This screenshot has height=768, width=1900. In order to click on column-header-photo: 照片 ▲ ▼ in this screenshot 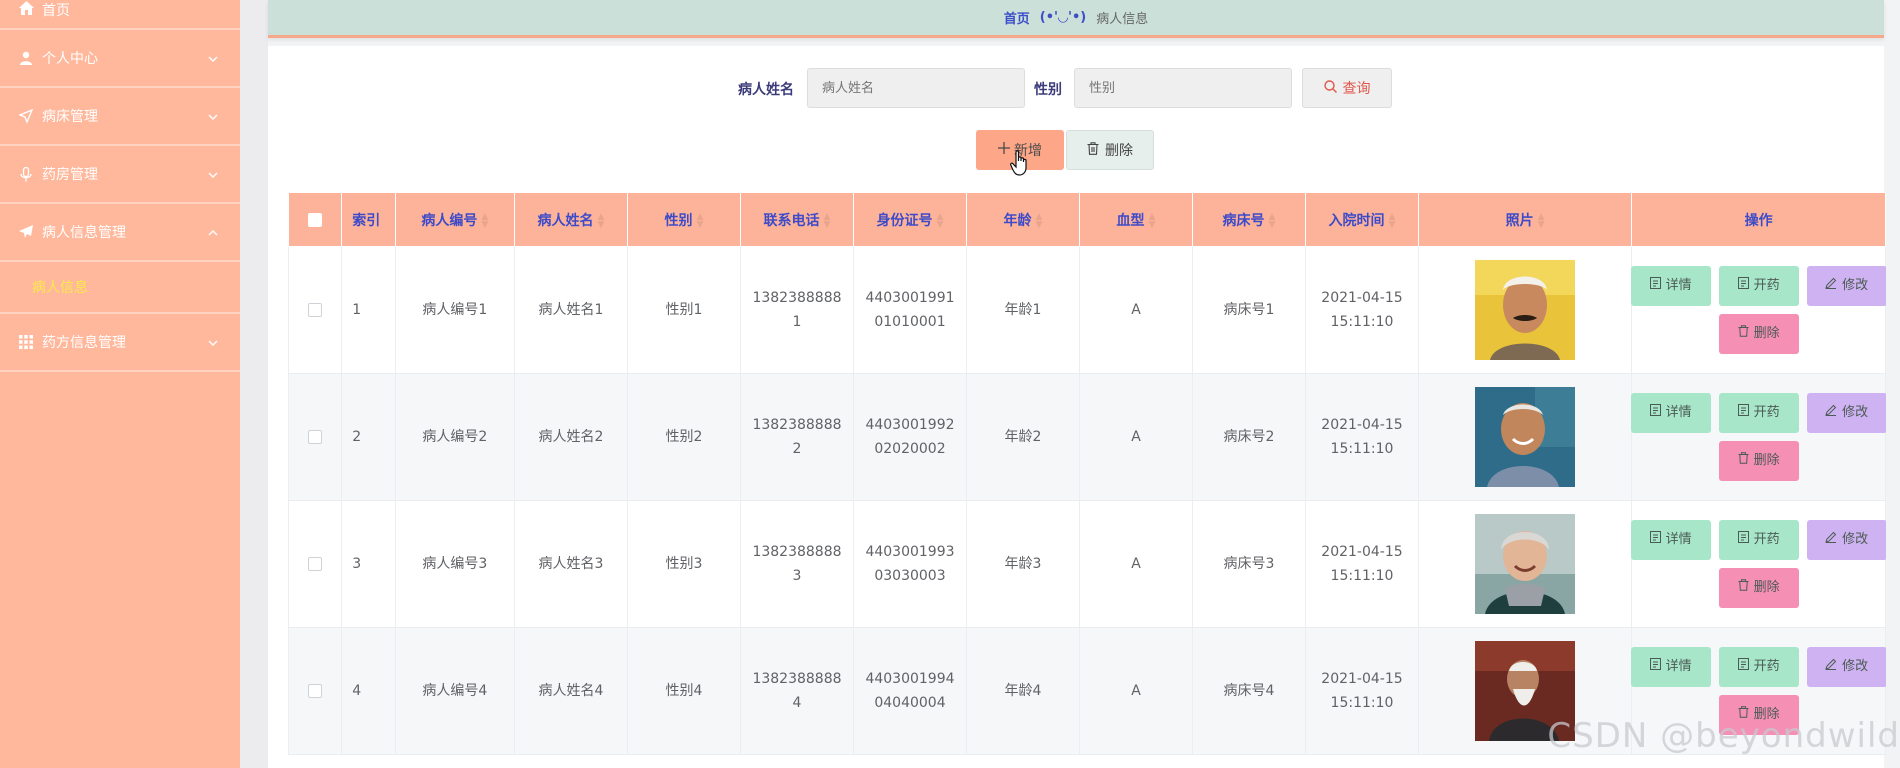, I will do `click(1525, 219)`.